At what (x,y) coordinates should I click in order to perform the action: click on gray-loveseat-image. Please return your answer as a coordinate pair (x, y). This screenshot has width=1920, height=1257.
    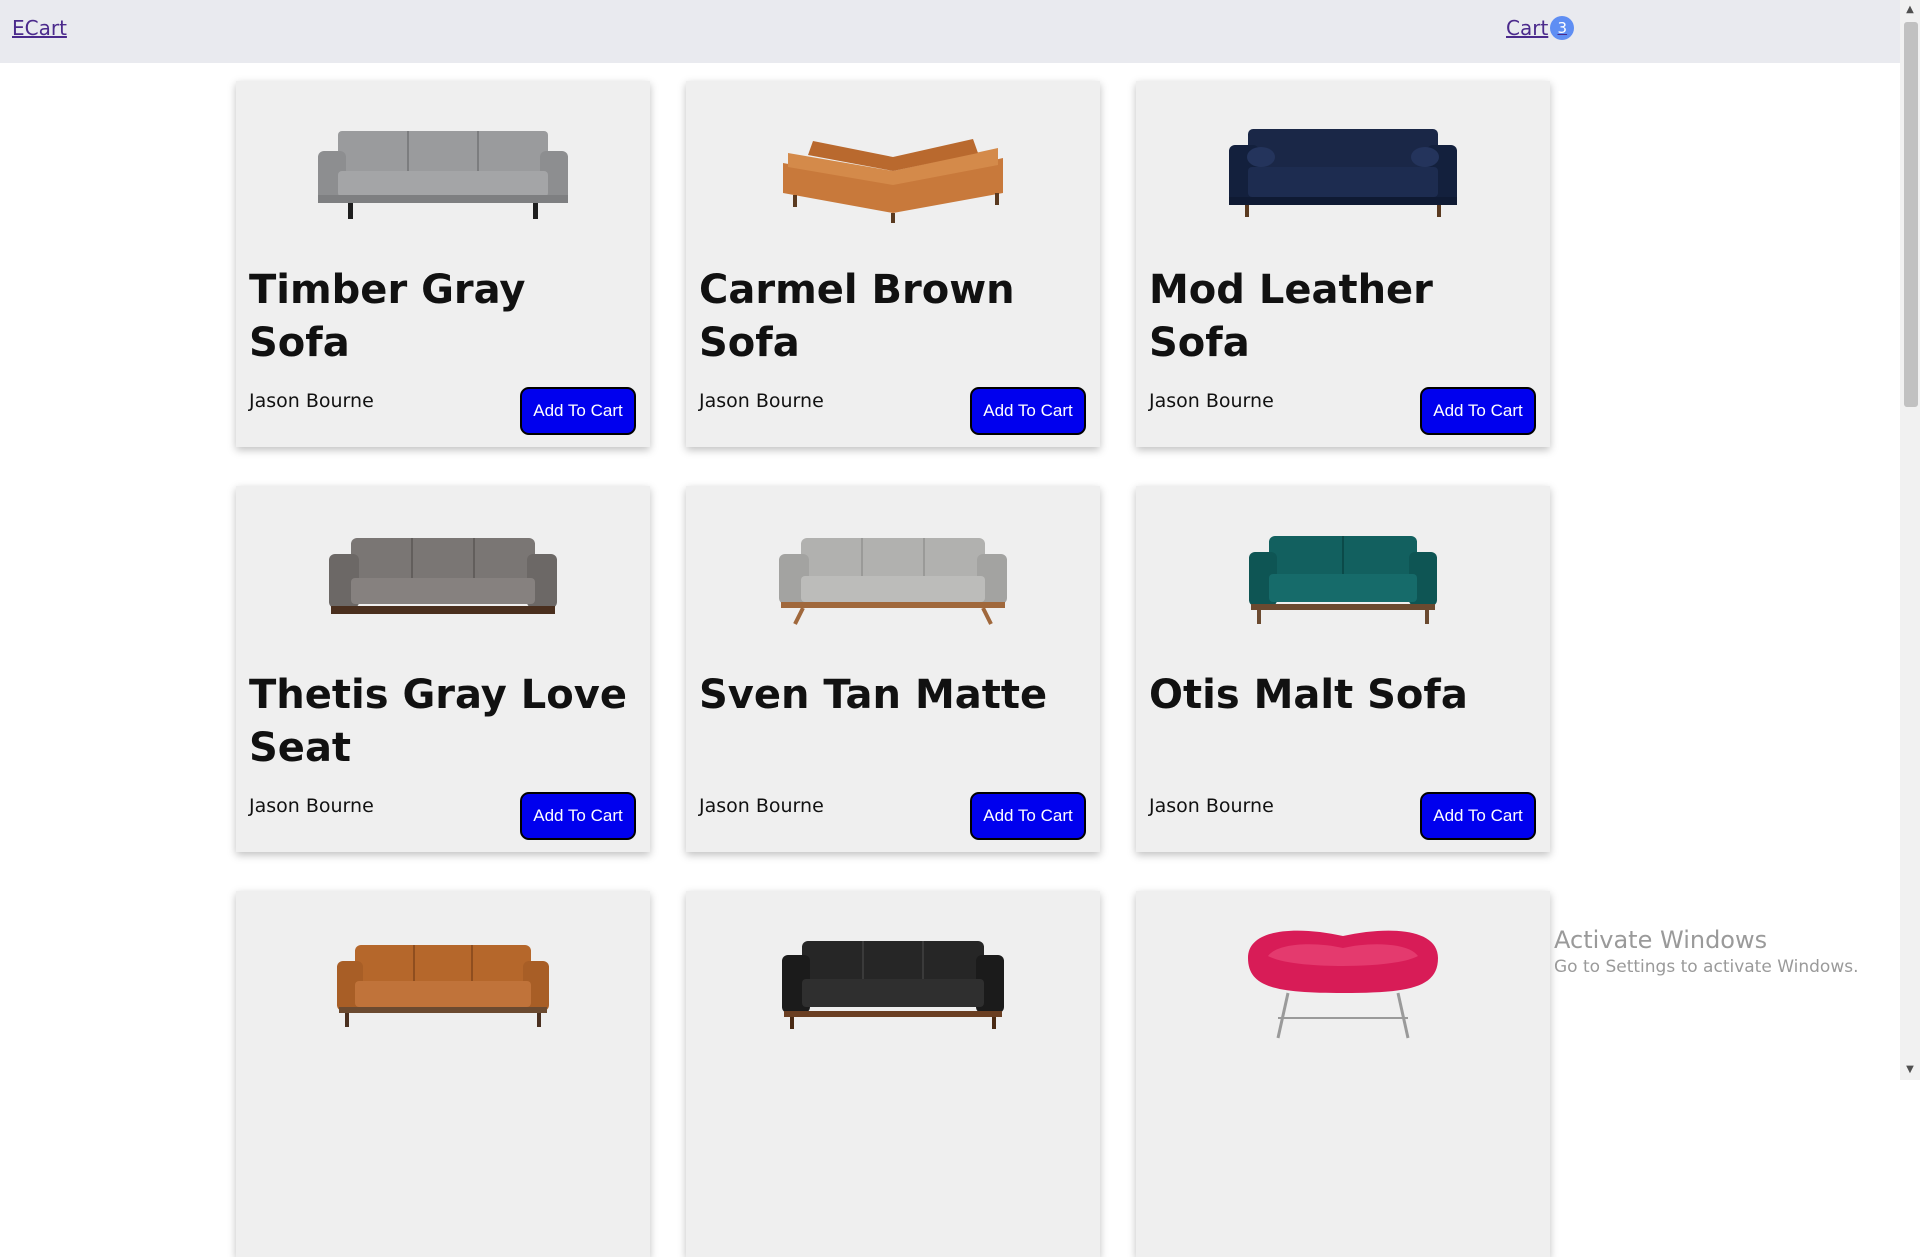
    Looking at the image, I should click on (443, 576).